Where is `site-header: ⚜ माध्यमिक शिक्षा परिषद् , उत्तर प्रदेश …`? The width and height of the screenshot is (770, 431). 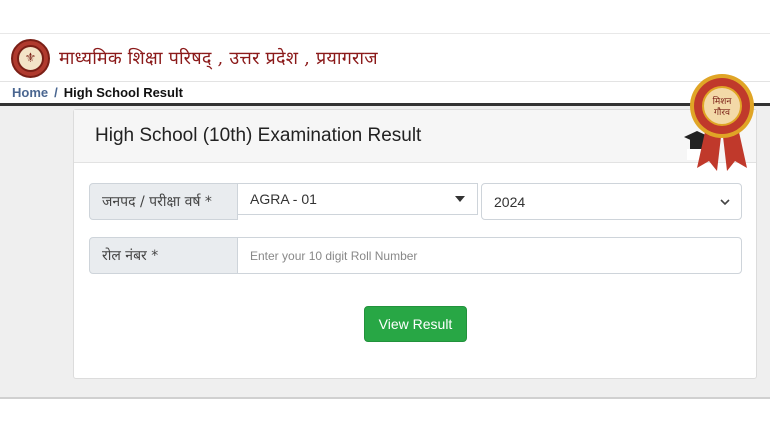
site-header: ⚜ माध्यमिक शिक्षा परिषद् , उत्तर प्रदेश … is located at coordinates (385, 57).